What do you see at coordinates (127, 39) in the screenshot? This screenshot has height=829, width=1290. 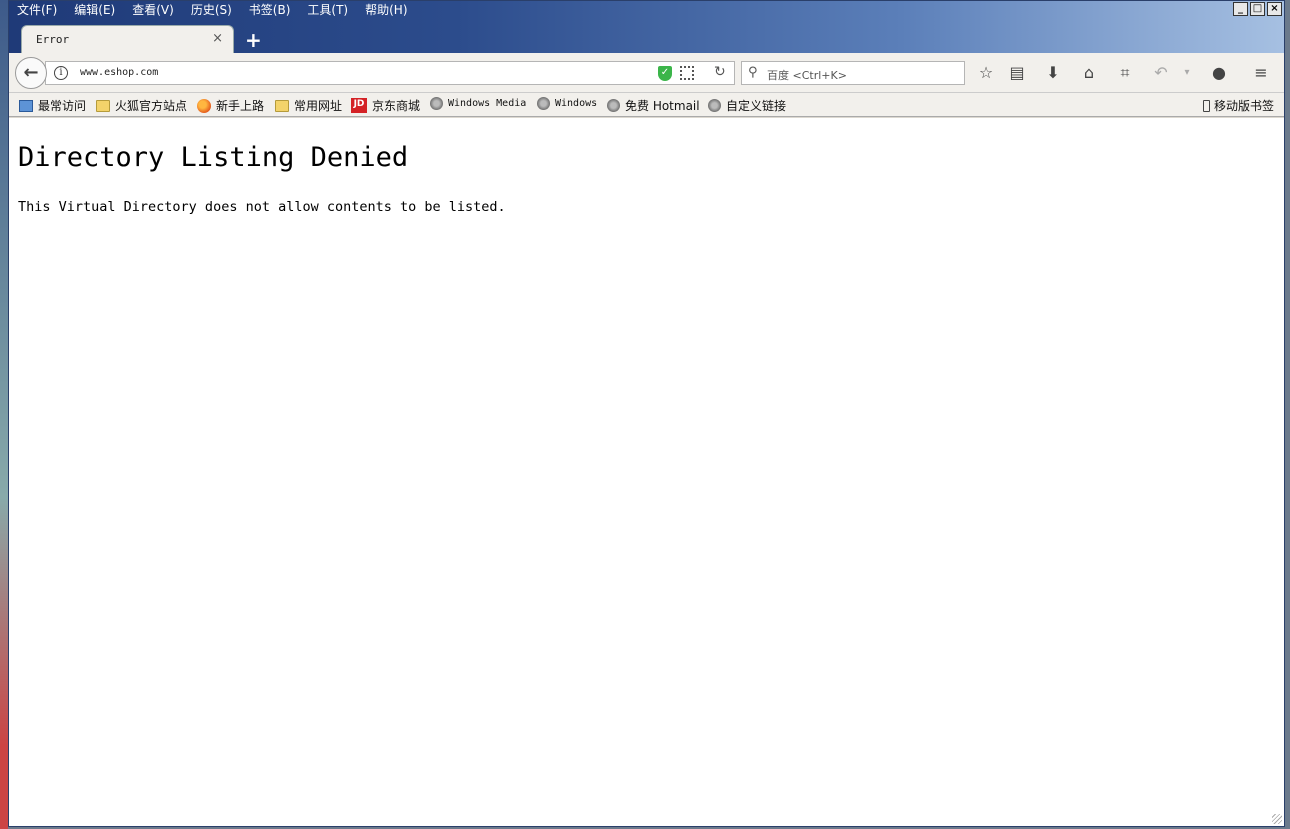 I see `tab-error: Error ×` at bounding box center [127, 39].